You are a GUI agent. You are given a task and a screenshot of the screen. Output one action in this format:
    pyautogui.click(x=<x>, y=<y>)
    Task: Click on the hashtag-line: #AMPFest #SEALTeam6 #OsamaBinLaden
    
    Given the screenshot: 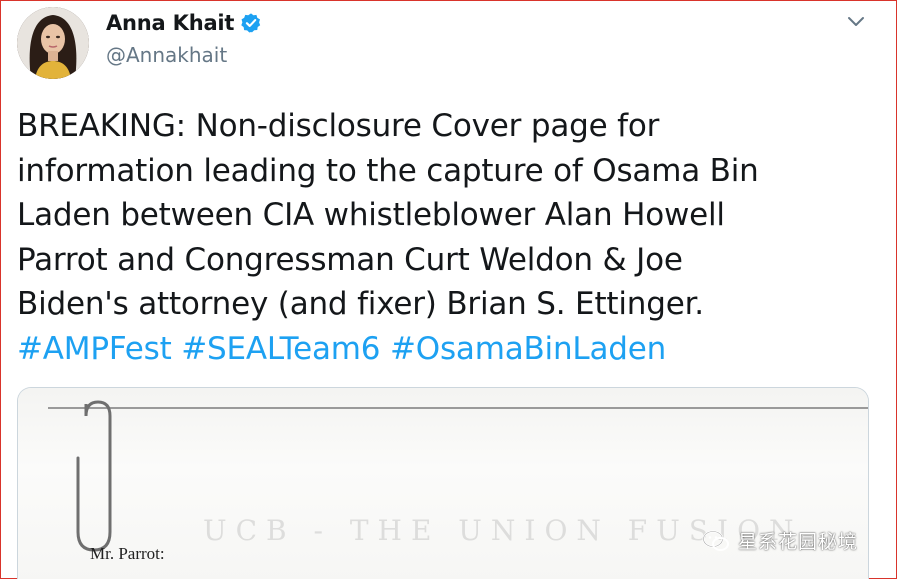 What is the action you would take?
    pyautogui.click(x=447, y=349)
    